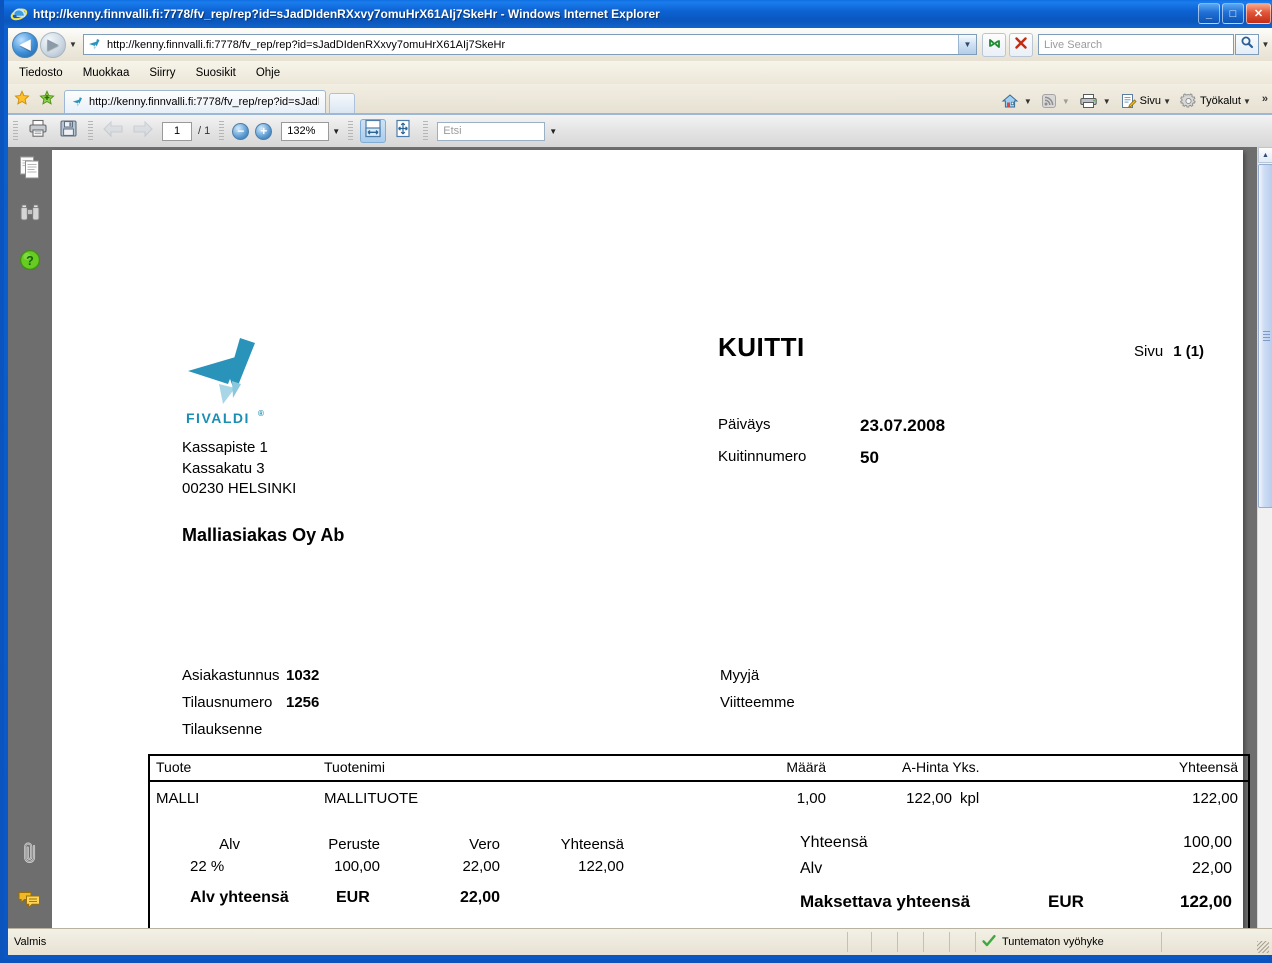 The image size is (1272, 963). I want to click on search-go-button, so click(1247, 44).